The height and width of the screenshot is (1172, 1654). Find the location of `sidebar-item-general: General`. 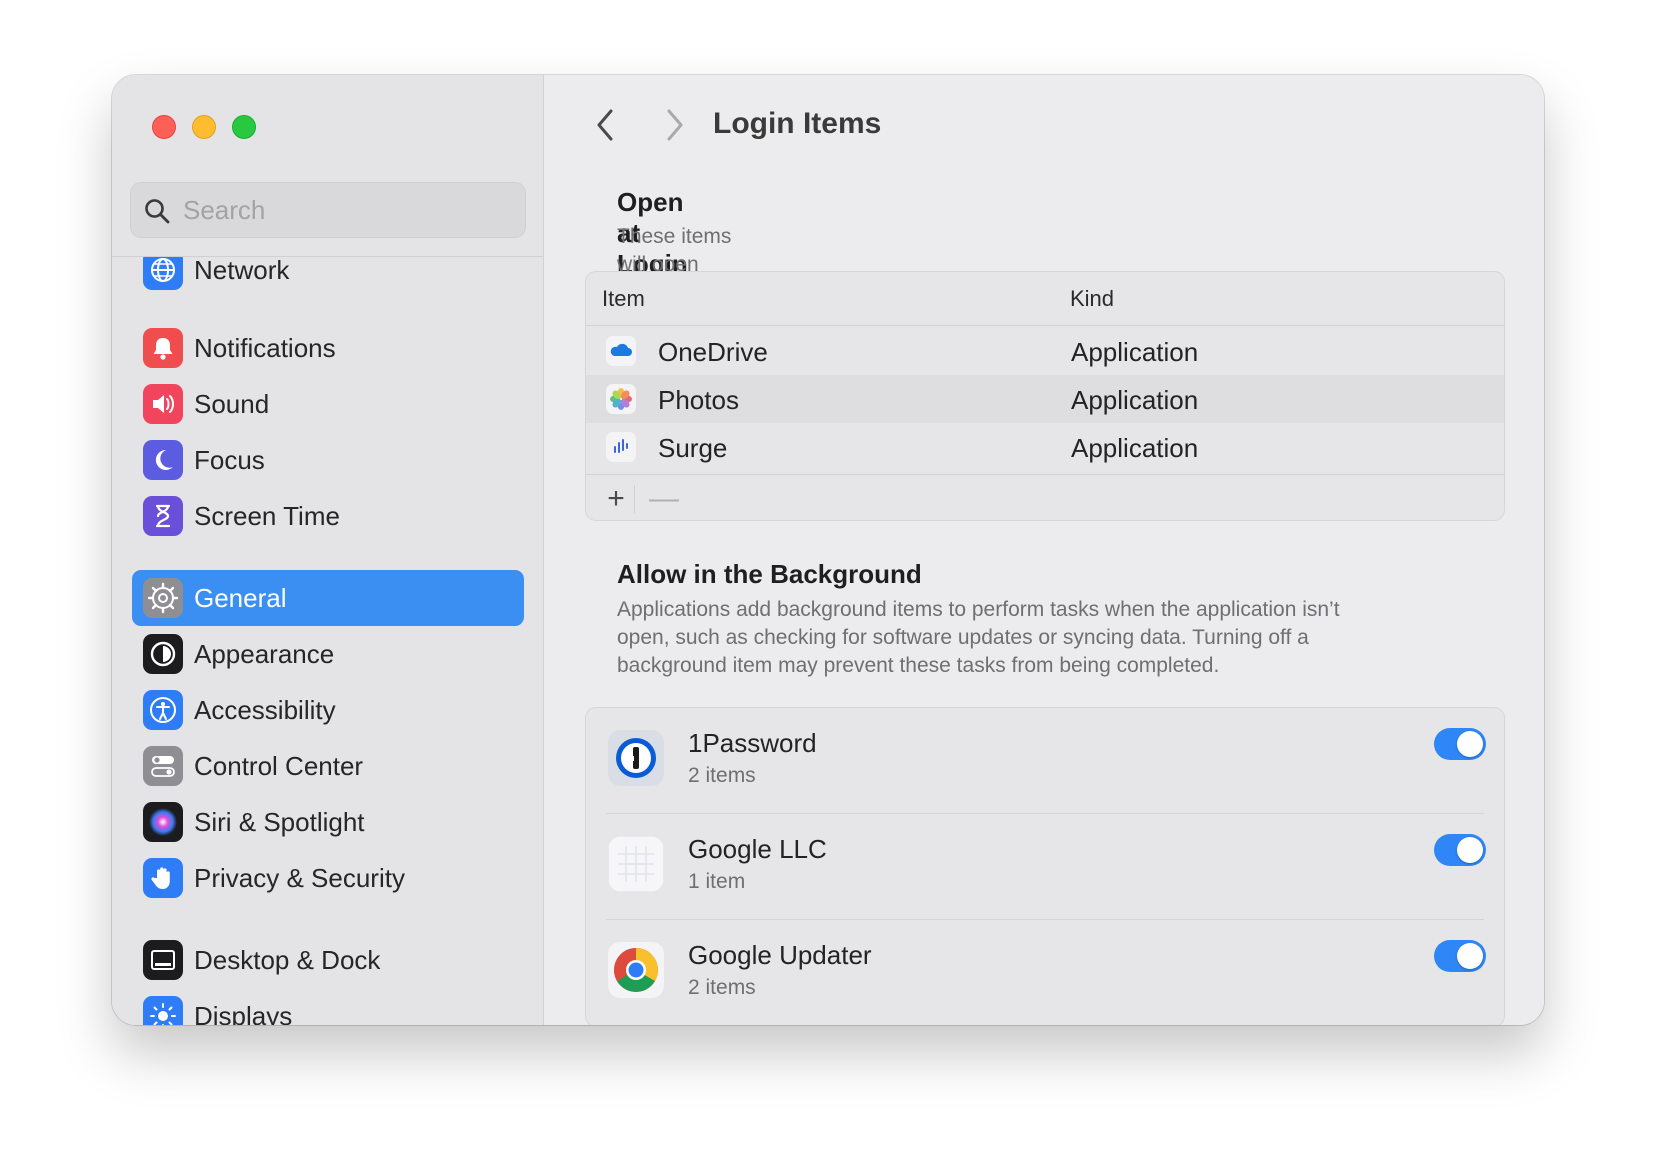

sidebar-item-general: General is located at coordinates (328, 598).